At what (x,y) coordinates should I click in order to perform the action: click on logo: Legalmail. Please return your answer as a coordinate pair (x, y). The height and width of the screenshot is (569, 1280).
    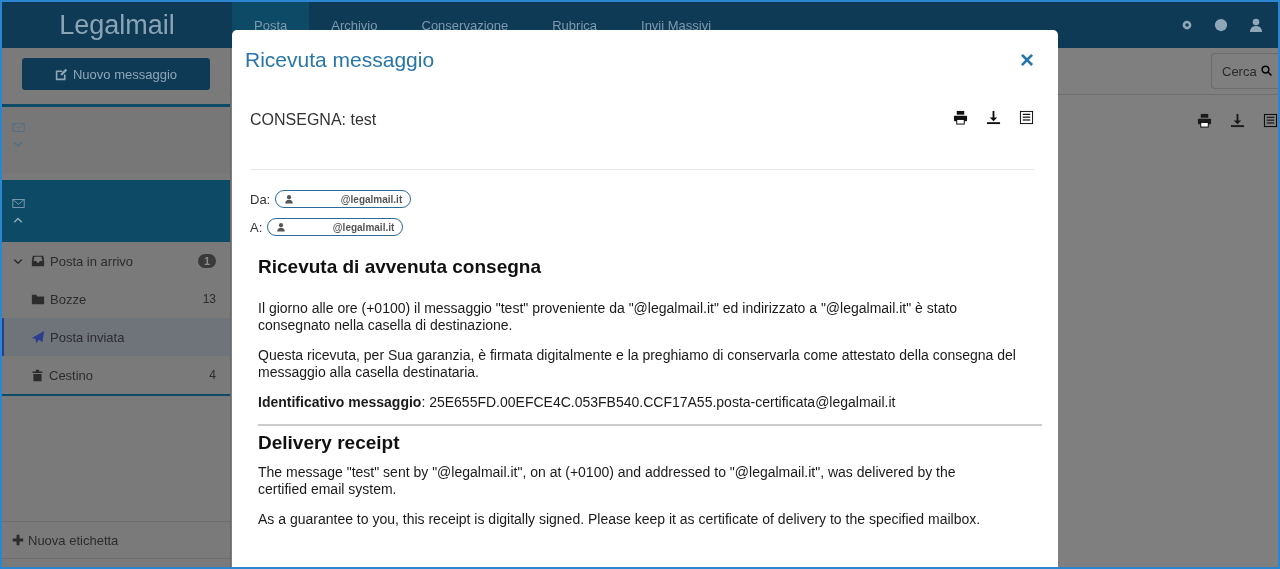
    Looking at the image, I should click on (117, 25).